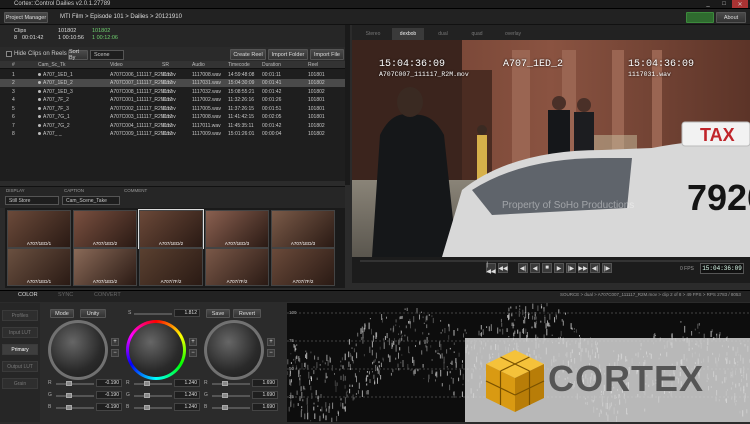 This screenshot has width=750, height=424. I want to click on tab-overlay: overlay, so click(513, 34).